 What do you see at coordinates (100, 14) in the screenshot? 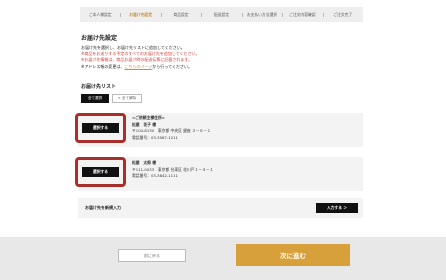
I see `step-customer: ご本人様設定` at bounding box center [100, 14].